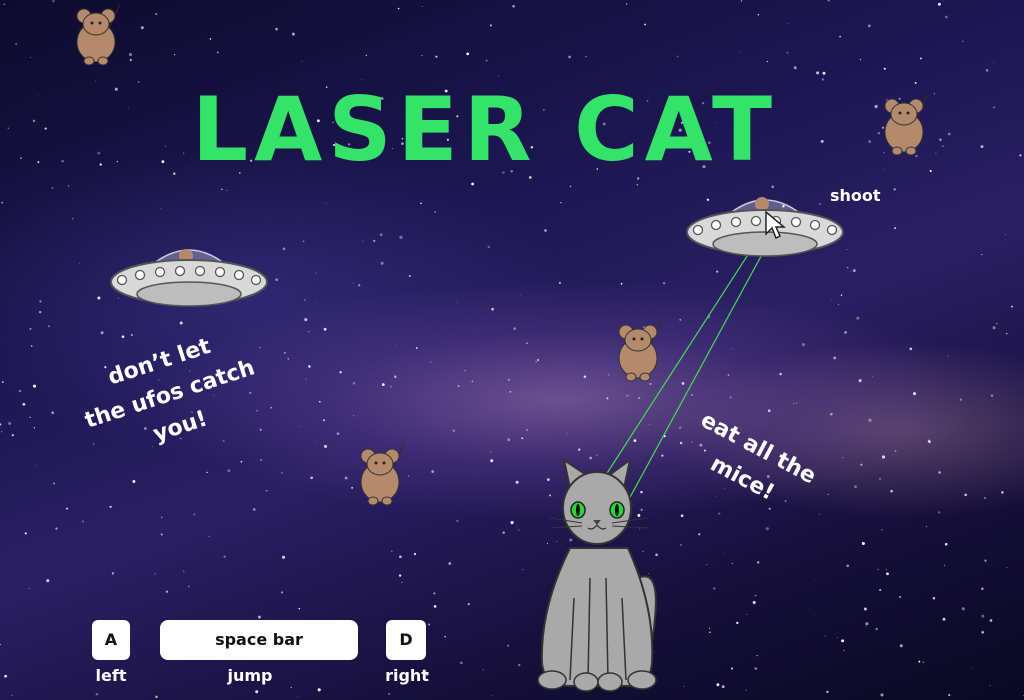  Describe the element at coordinates (189, 276) in the screenshot. I see `ufo-icon` at that location.